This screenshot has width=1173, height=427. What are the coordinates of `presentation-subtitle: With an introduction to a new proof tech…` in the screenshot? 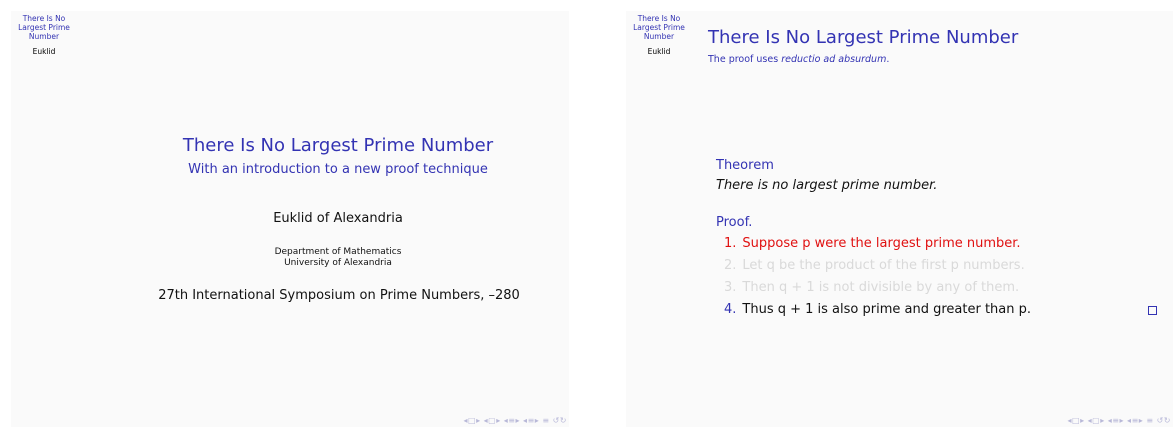 It's located at (338, 169).